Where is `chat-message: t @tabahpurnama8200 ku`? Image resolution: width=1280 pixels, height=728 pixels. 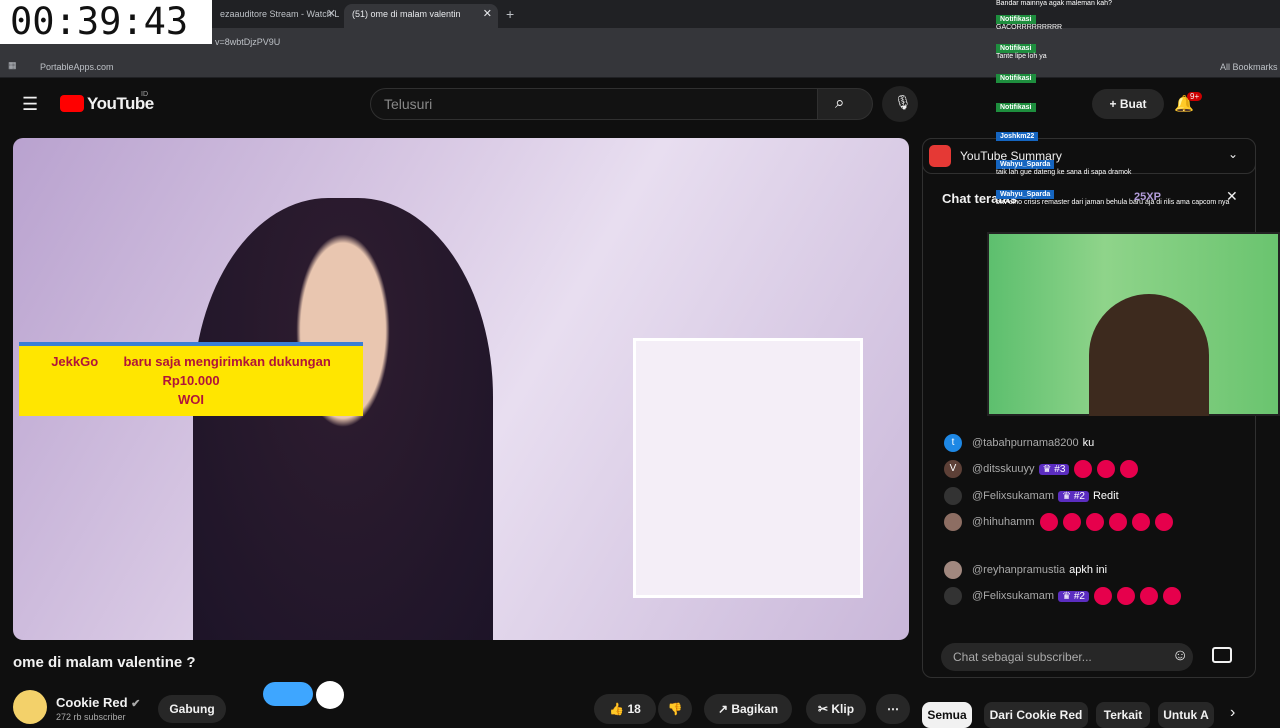
chat-message: t @tabahpurnama8200 ku is located at coordinates (1019, 443).